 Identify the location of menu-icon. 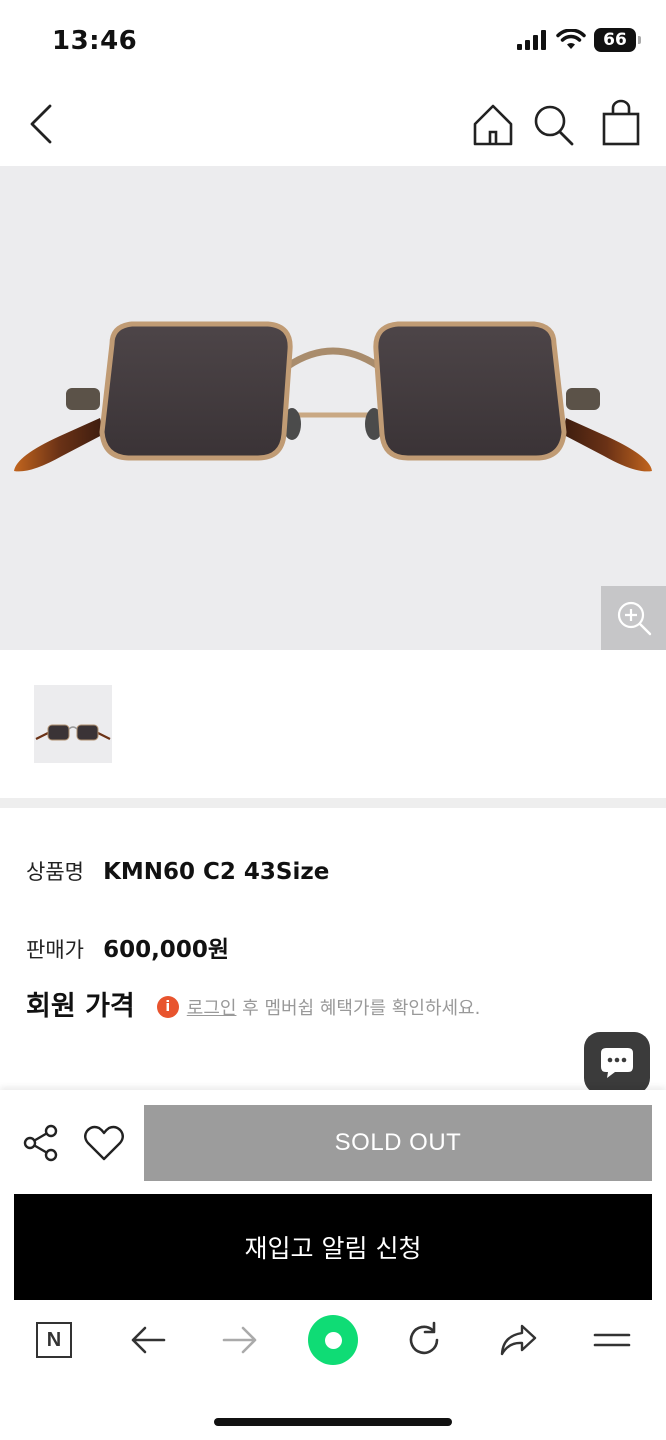
(612, 1340).